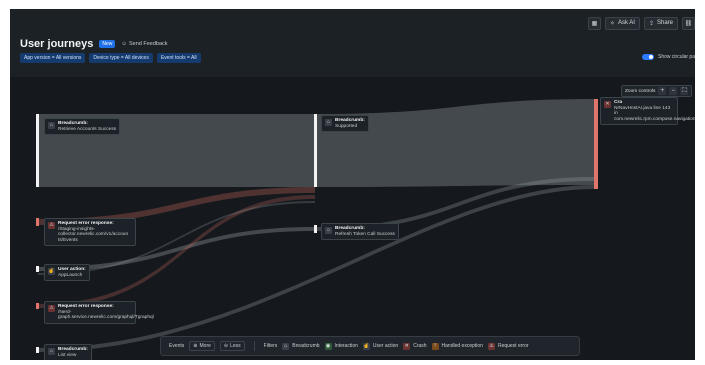 The height and width of the screenshot is (365, 705). I want to click on legend-crash: ✕ Crash, so click(415, 346).